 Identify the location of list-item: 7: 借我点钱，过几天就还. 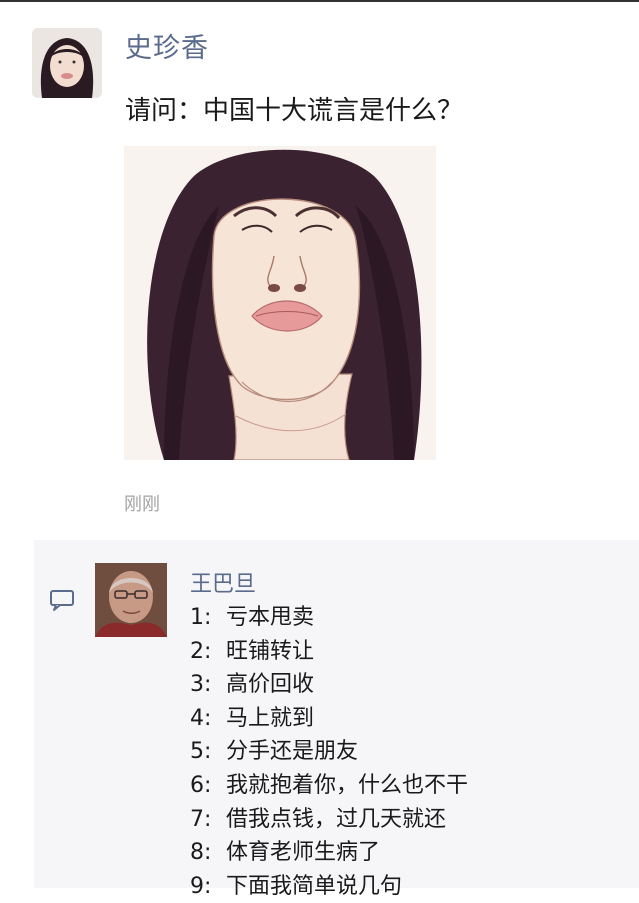
(318, 819).